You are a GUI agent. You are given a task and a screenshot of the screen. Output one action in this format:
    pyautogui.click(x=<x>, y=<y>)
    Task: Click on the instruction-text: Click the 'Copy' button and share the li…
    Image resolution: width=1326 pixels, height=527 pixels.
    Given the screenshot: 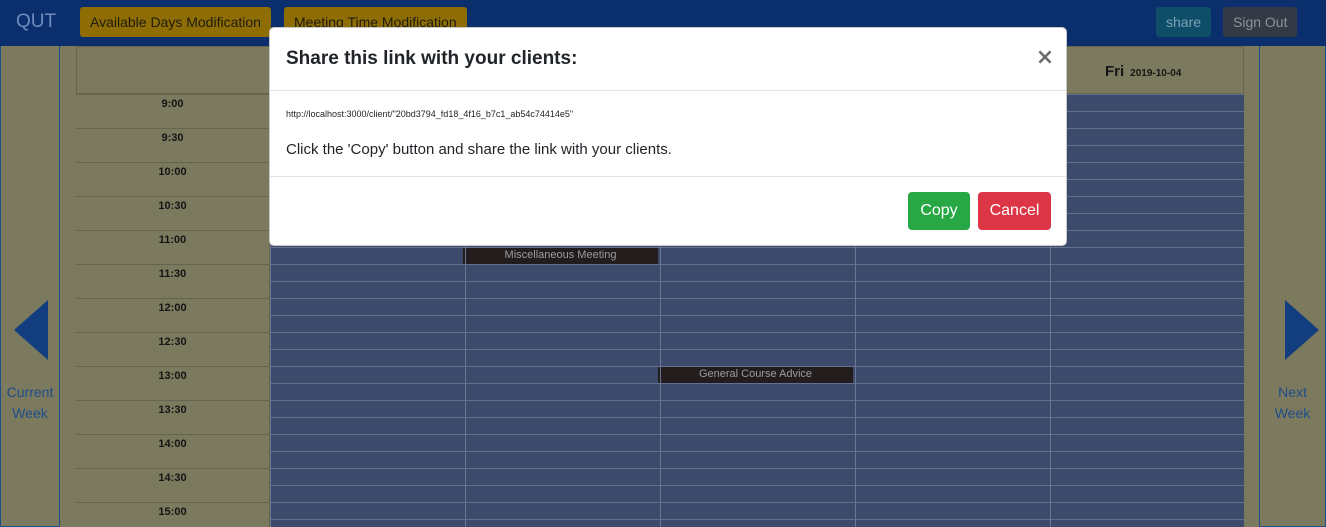 What is the action you would take?
    pyautogui.click(x=479, y=149)
    